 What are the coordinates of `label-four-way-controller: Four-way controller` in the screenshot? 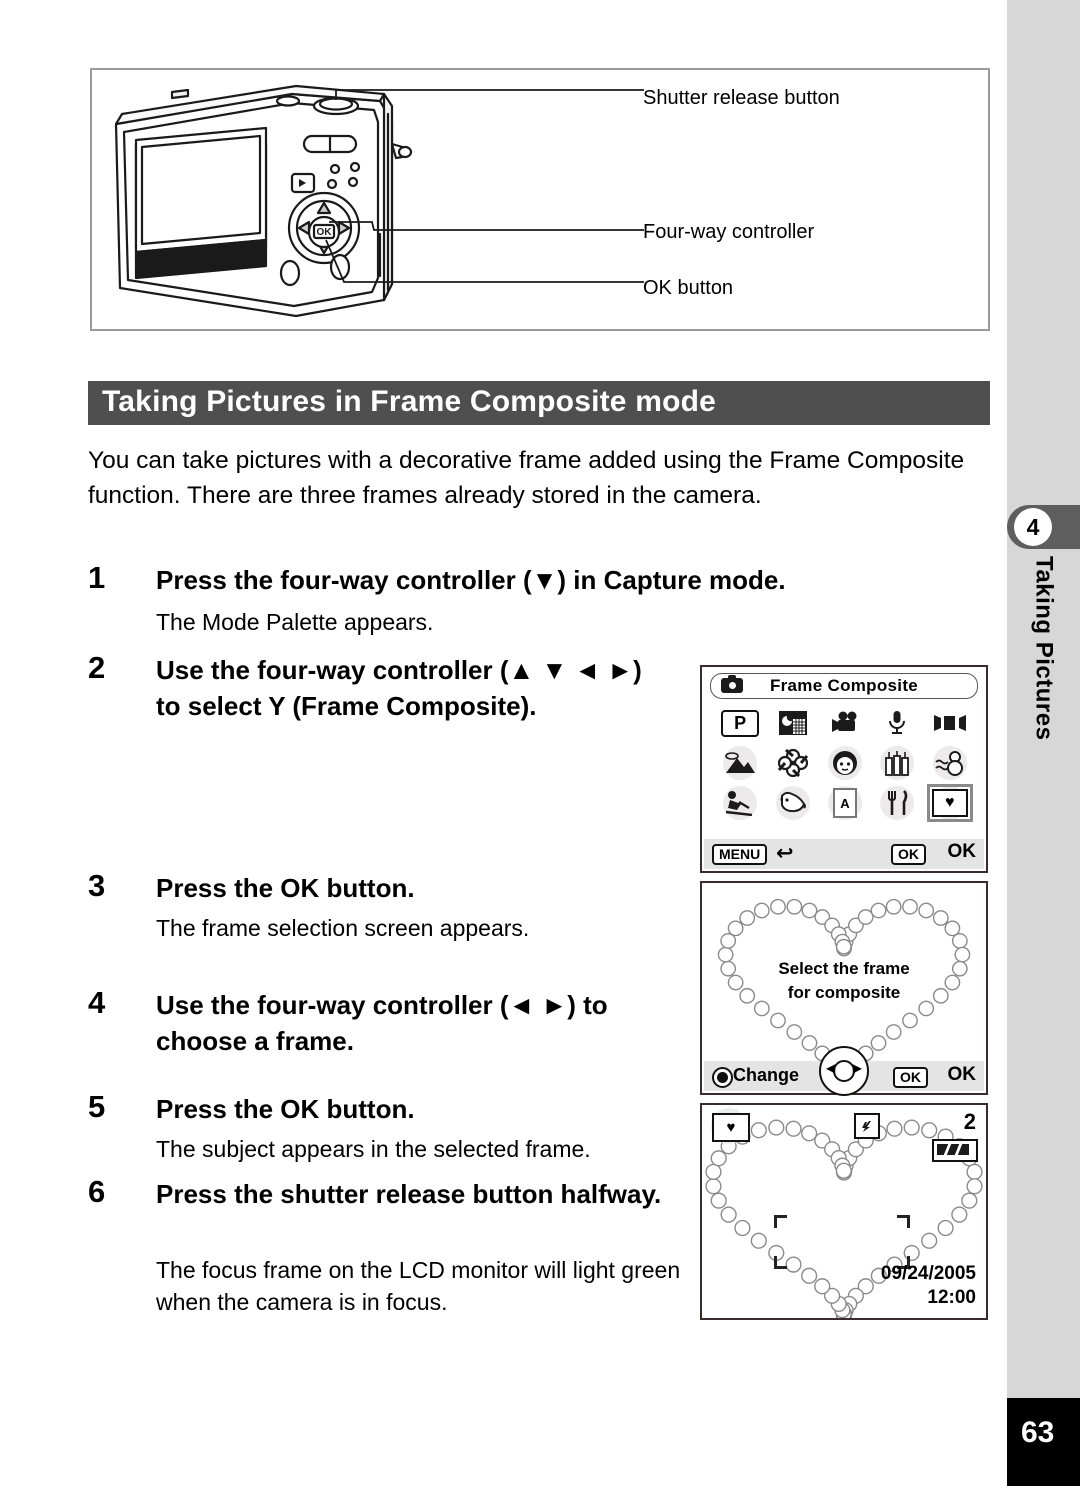 It's located at (729, 232).